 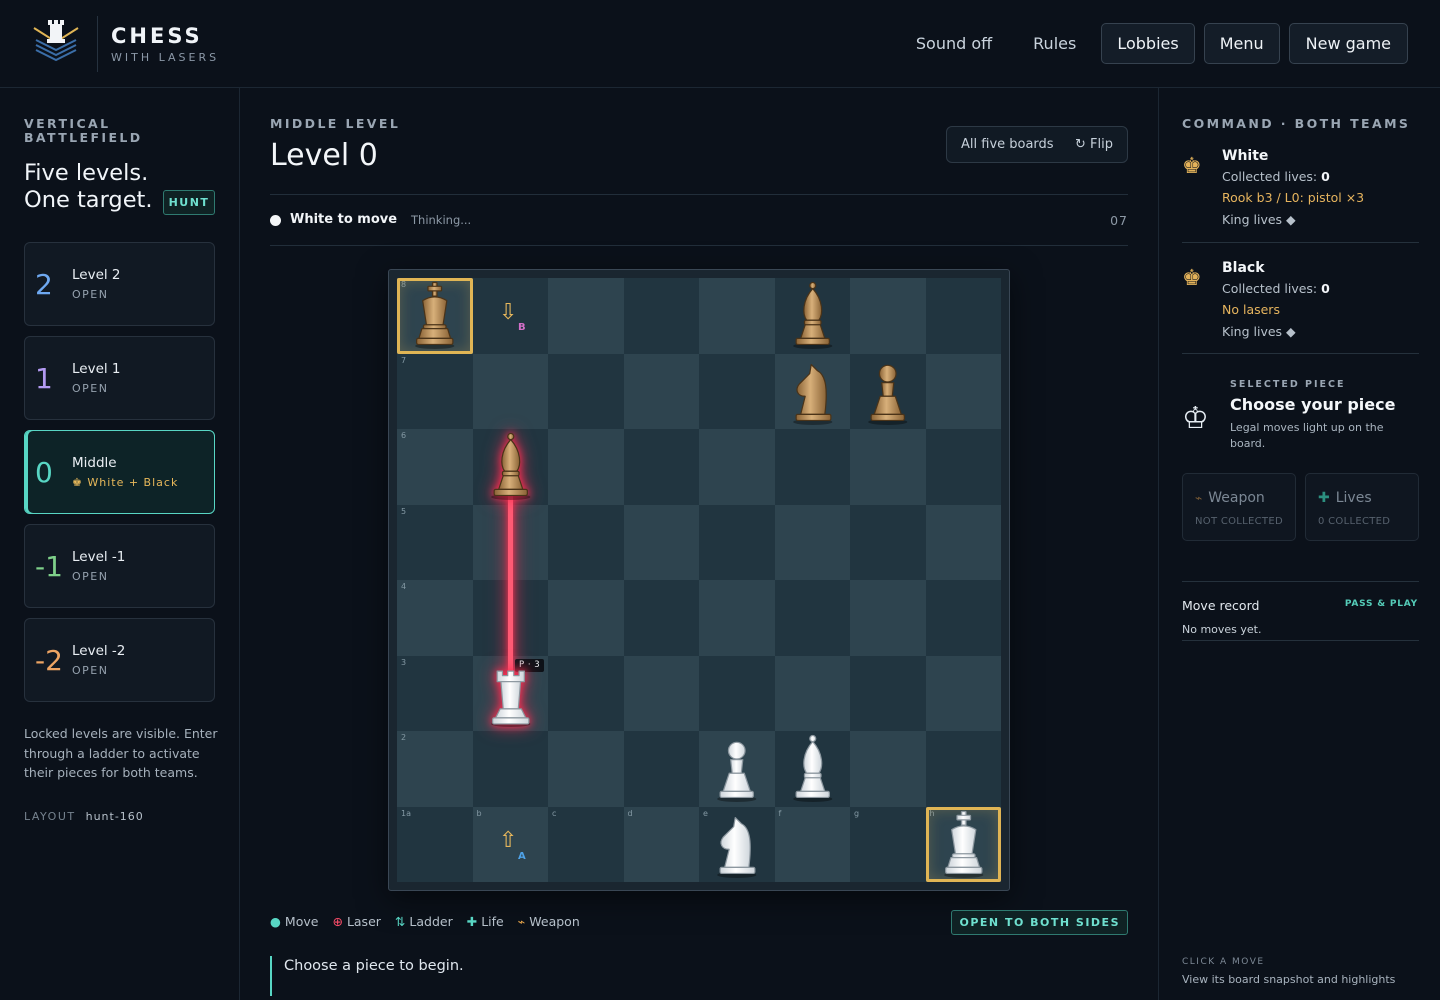 I want to click on board-square-a6: 6, so click(x=435, y=467).